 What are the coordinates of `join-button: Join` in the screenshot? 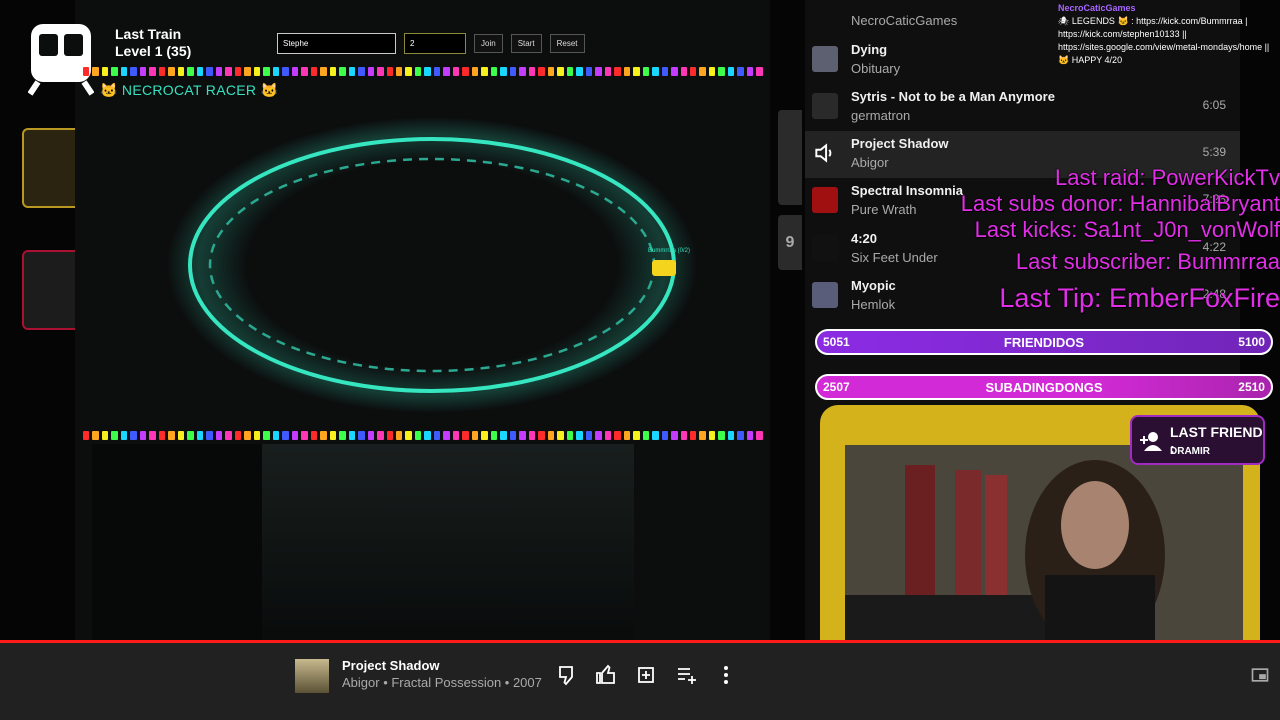 It's located at (488, 43).